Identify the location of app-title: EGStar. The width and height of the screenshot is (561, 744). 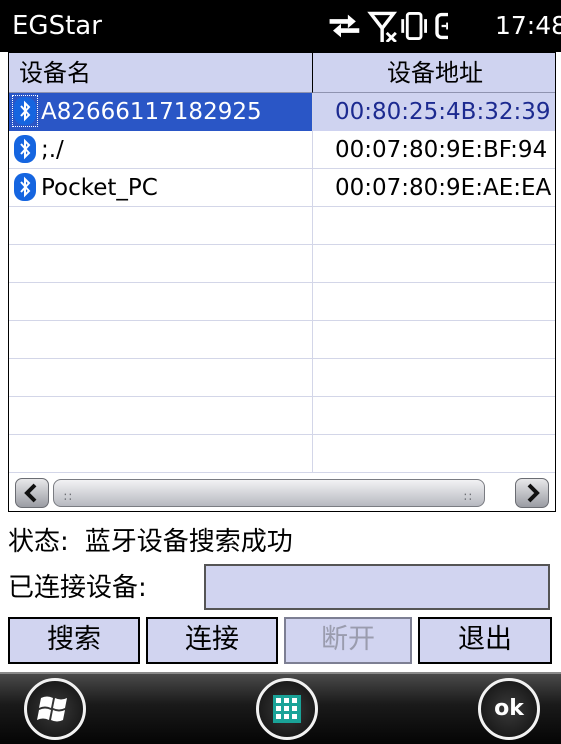
(57, 26).